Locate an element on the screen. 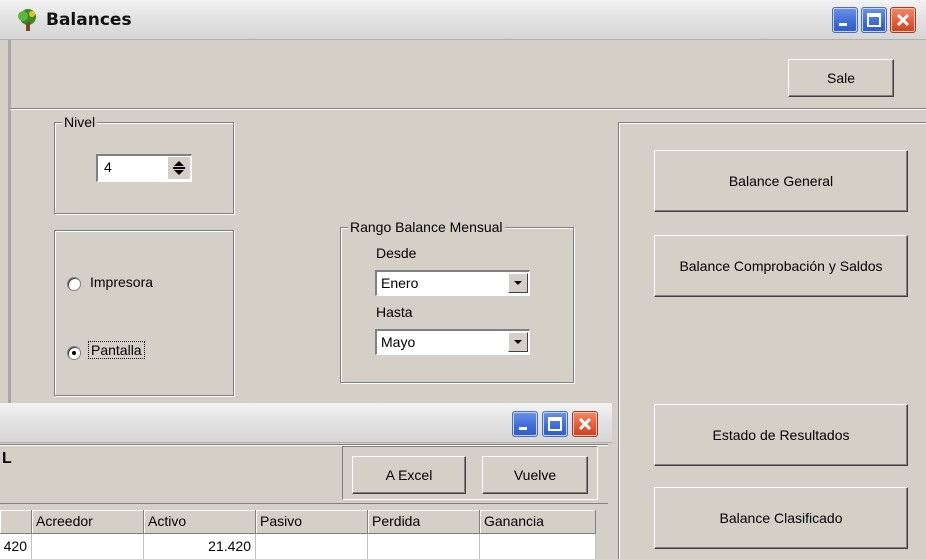 This screenshot has height=559, width=926. radio-selected-dot is located at coordinates (74, 353).